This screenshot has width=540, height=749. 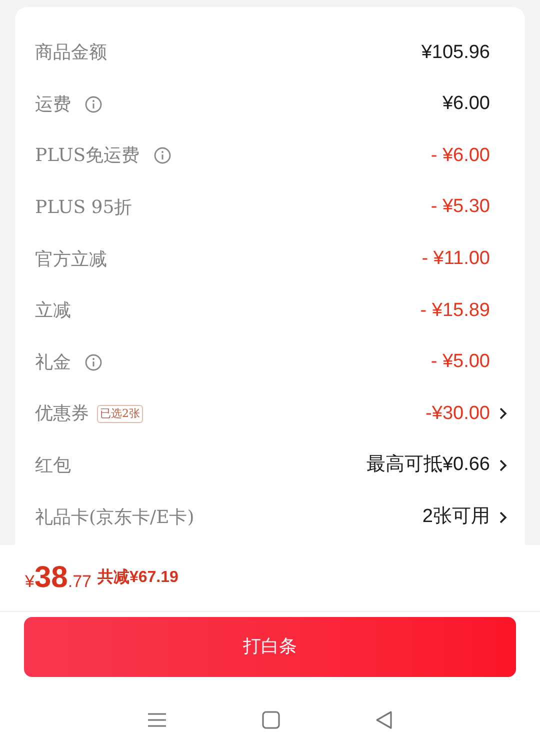 I want to click on row-value: - ¥6.00, so click(x=460, y=156).